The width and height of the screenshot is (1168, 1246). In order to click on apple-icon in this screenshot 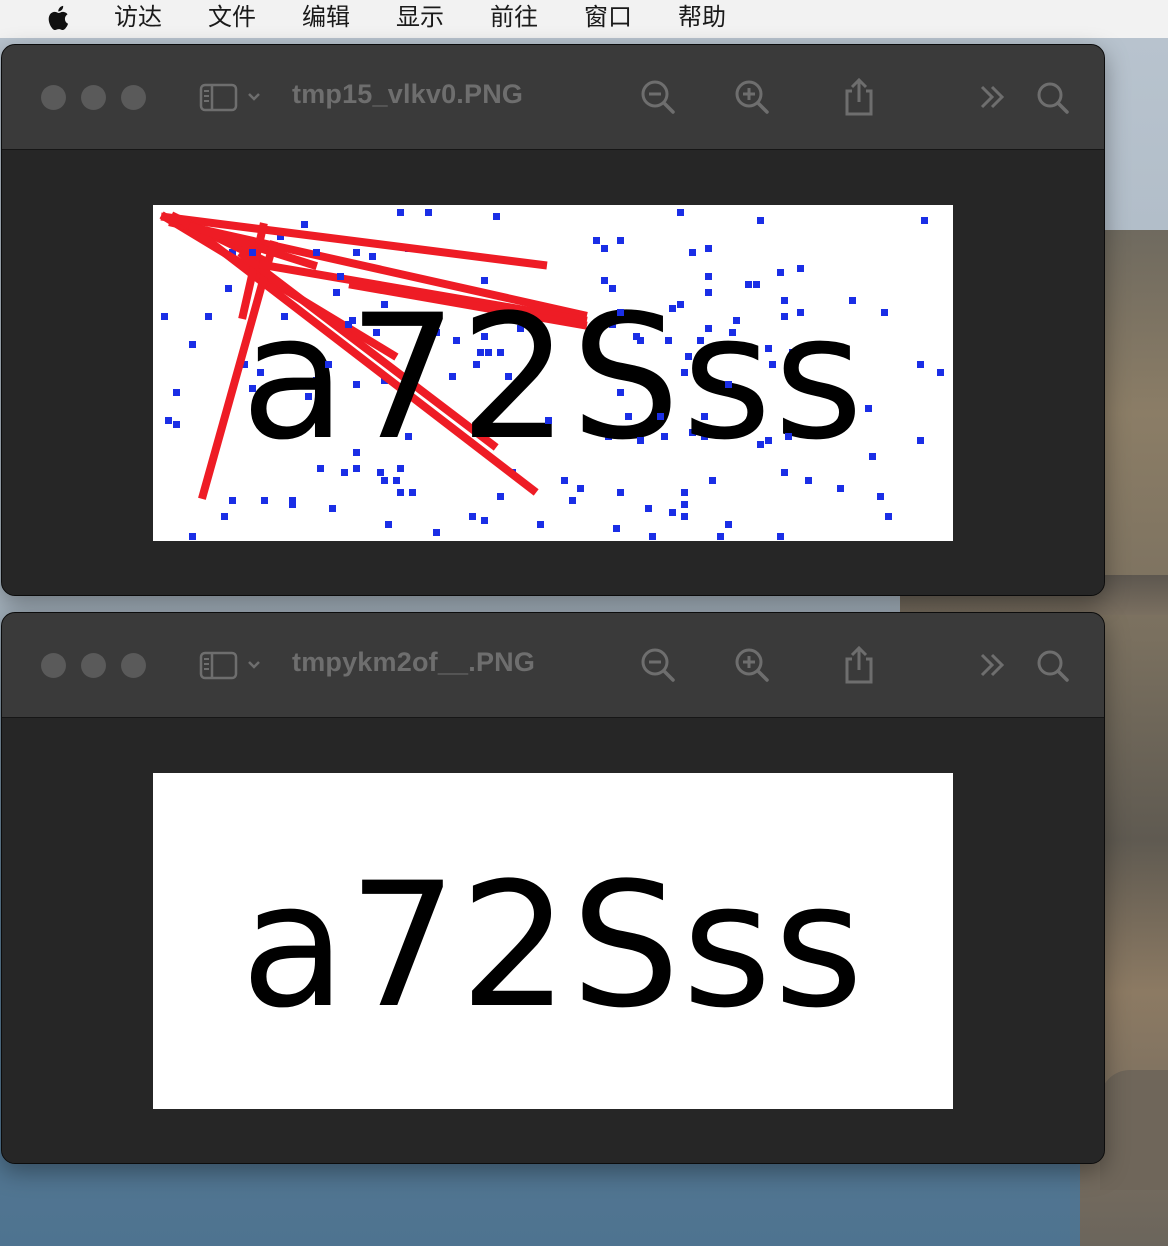, I will do `click(57, 18)`.